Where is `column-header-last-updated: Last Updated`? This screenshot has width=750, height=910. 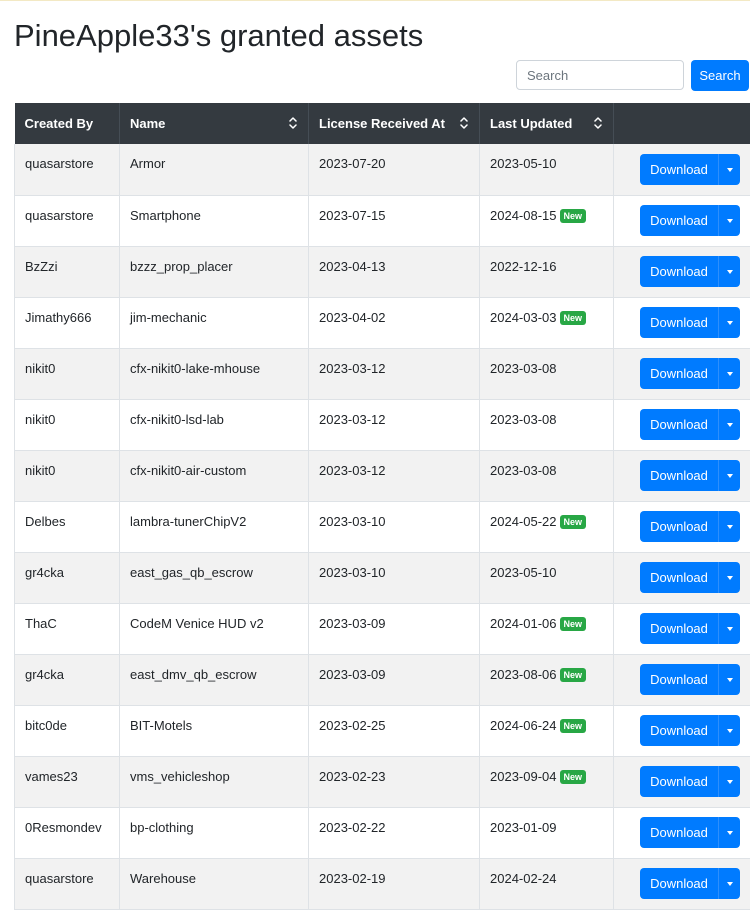
column-header-last-updated: Last Updated is located at coordinates (547, 123).